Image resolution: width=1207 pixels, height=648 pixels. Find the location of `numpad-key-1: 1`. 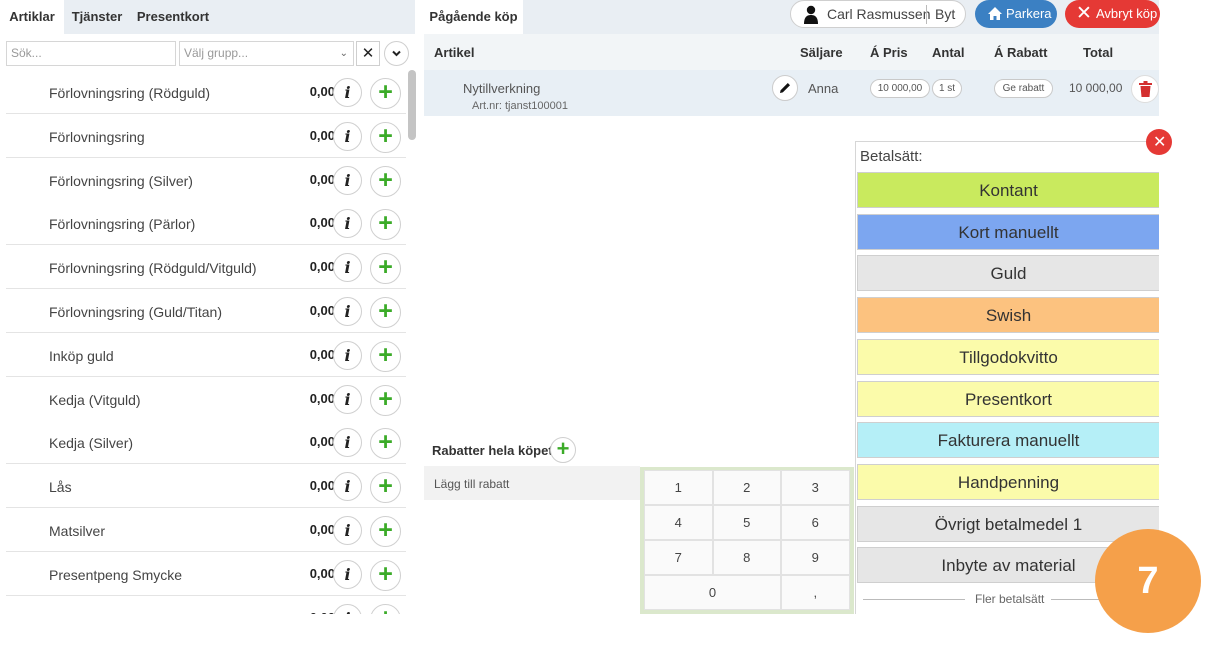

numpad-key-1: 1 is located at coordinates (678, 487).